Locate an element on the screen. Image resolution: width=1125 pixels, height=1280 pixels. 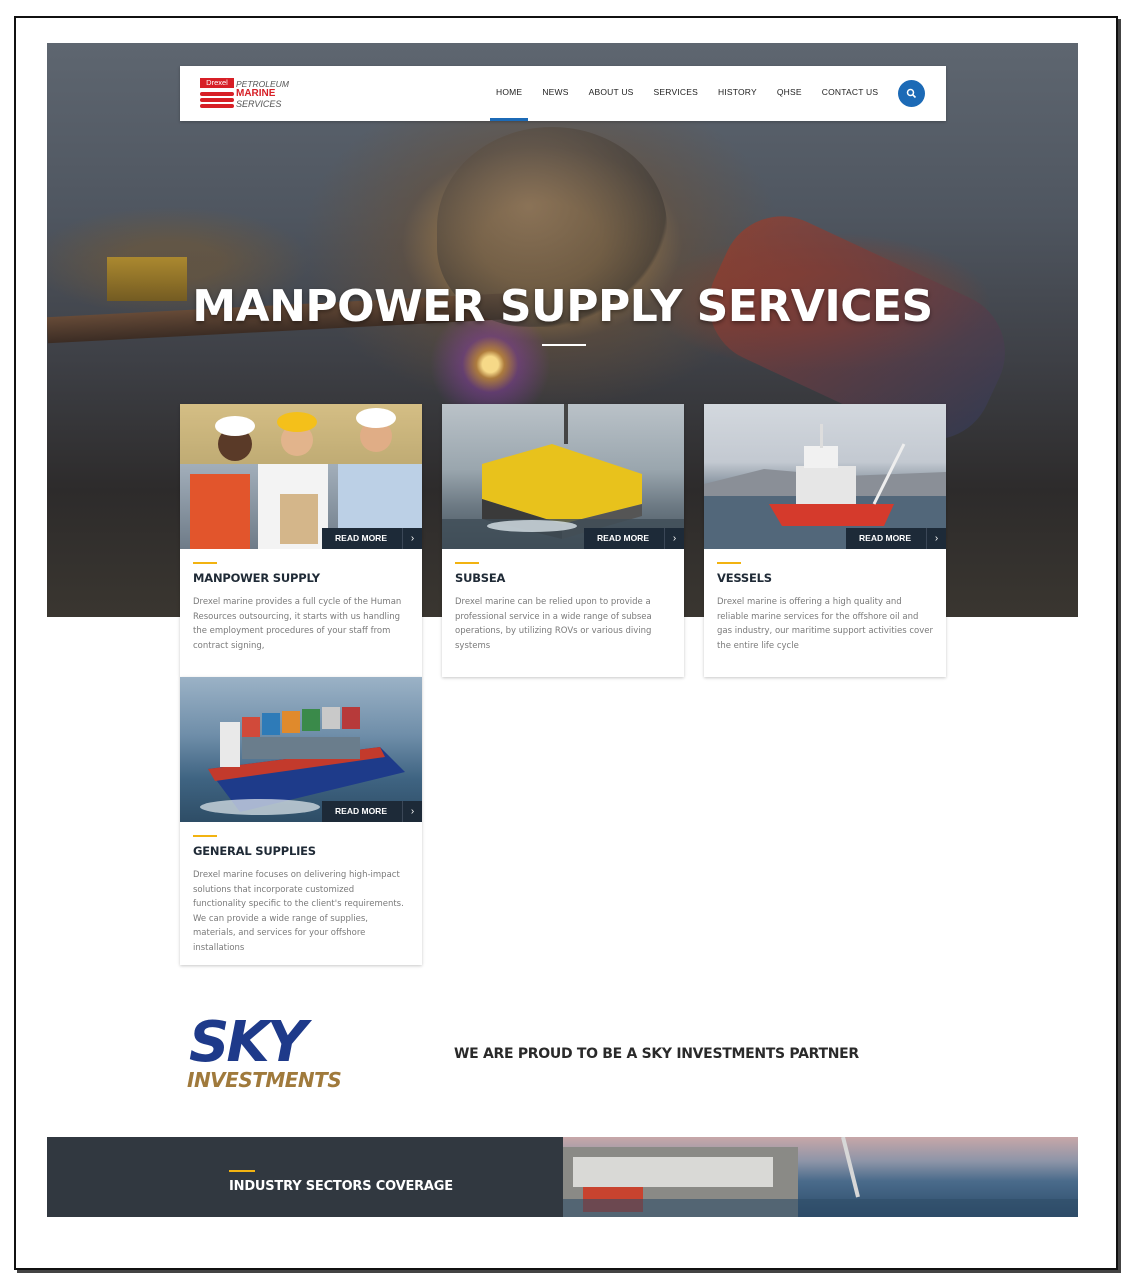
menu-about-us: ABOUT US is located at coordinates (611, 93).